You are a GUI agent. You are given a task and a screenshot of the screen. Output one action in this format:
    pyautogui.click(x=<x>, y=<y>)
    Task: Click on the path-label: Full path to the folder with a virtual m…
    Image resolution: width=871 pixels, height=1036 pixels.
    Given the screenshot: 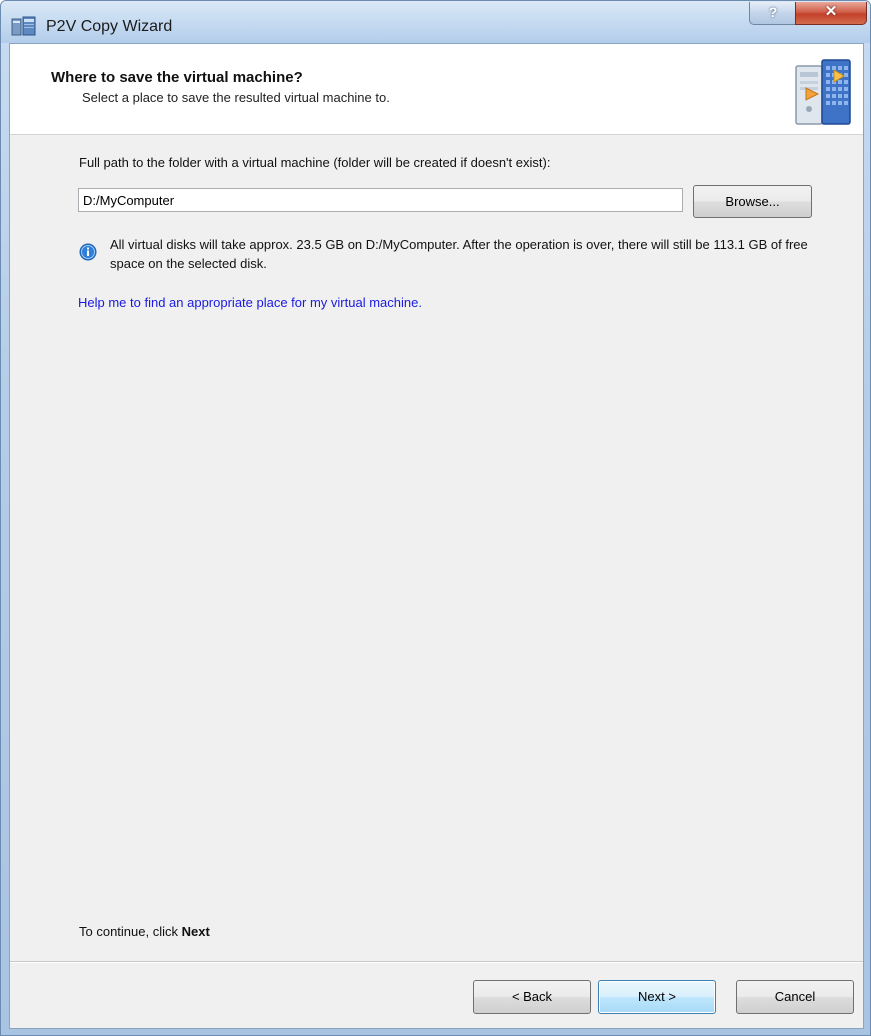 What is the action you would take?
    pyautogui.click(x=315, y=162)
    